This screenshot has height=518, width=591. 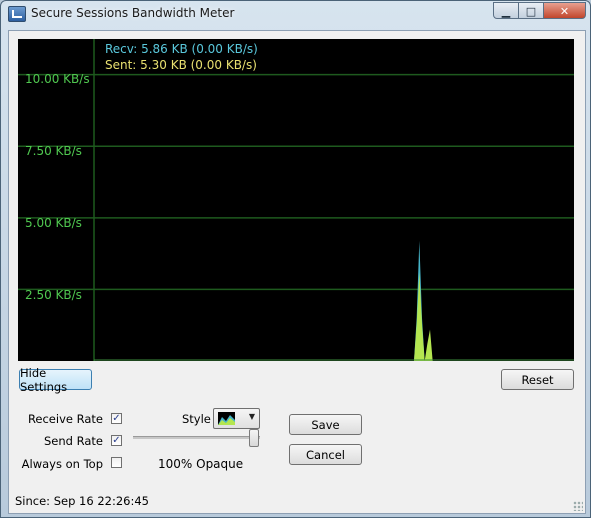 I want to click on title-bar: Secure Sessions Bandwidth Meter ▁ □ ✕, so click(x=295, y=14).